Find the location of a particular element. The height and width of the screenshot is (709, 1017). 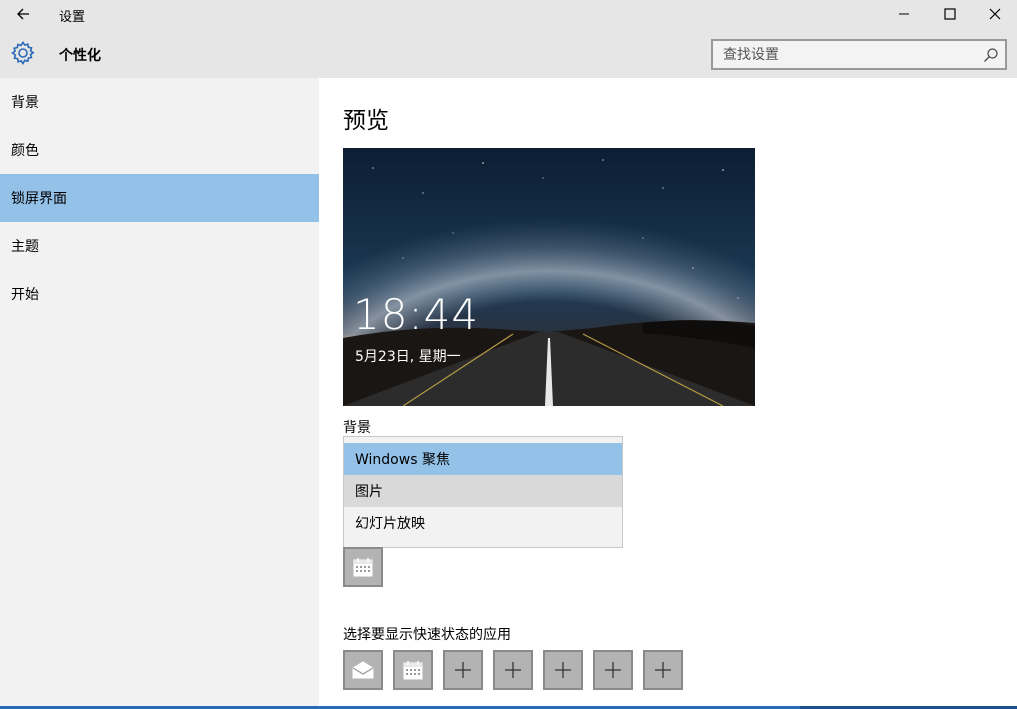

sidebar-item-start: 开始 is located at coordinates (159, 294).